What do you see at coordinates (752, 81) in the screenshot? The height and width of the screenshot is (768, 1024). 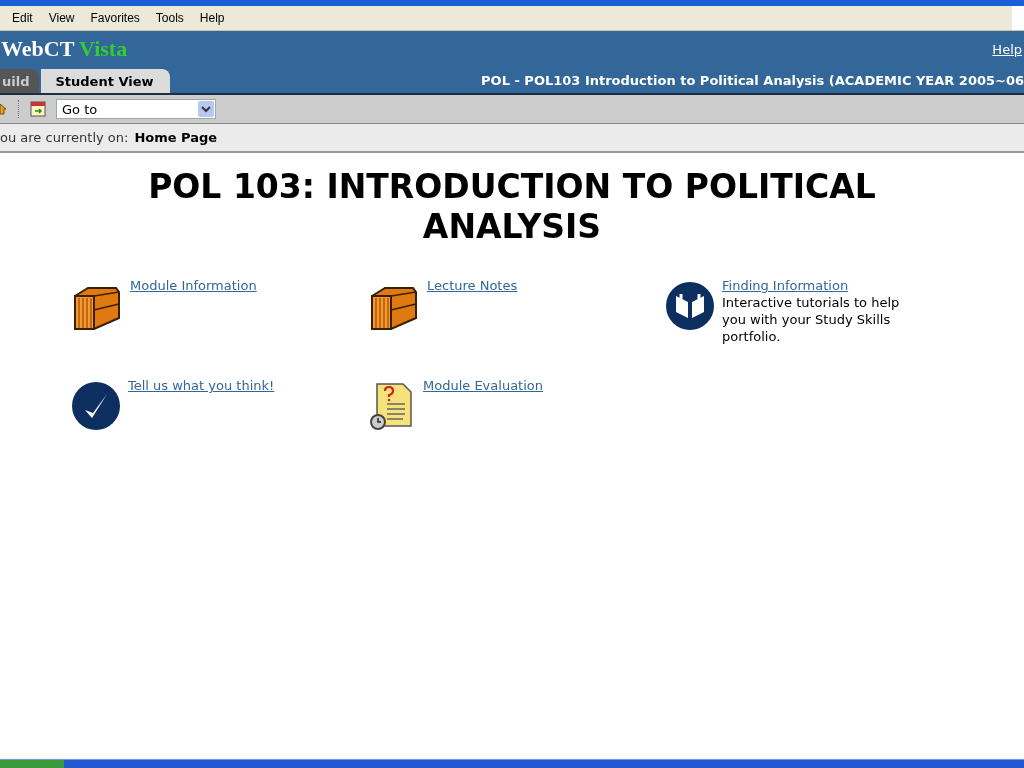 I see `course-title: POL - POL103 Introduction to Political Analysis (ACADEMIC YEAR 2005~06` at bounding box center [752, 81].